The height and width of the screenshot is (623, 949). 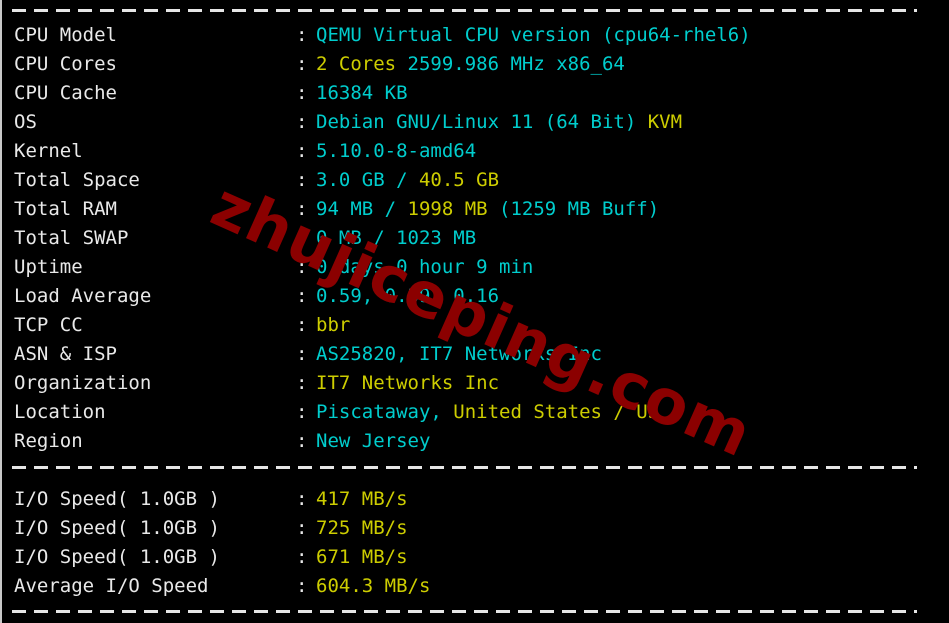 I want to click on system-info-value: IT7 Networks Inc, so click(x=407, y=383).